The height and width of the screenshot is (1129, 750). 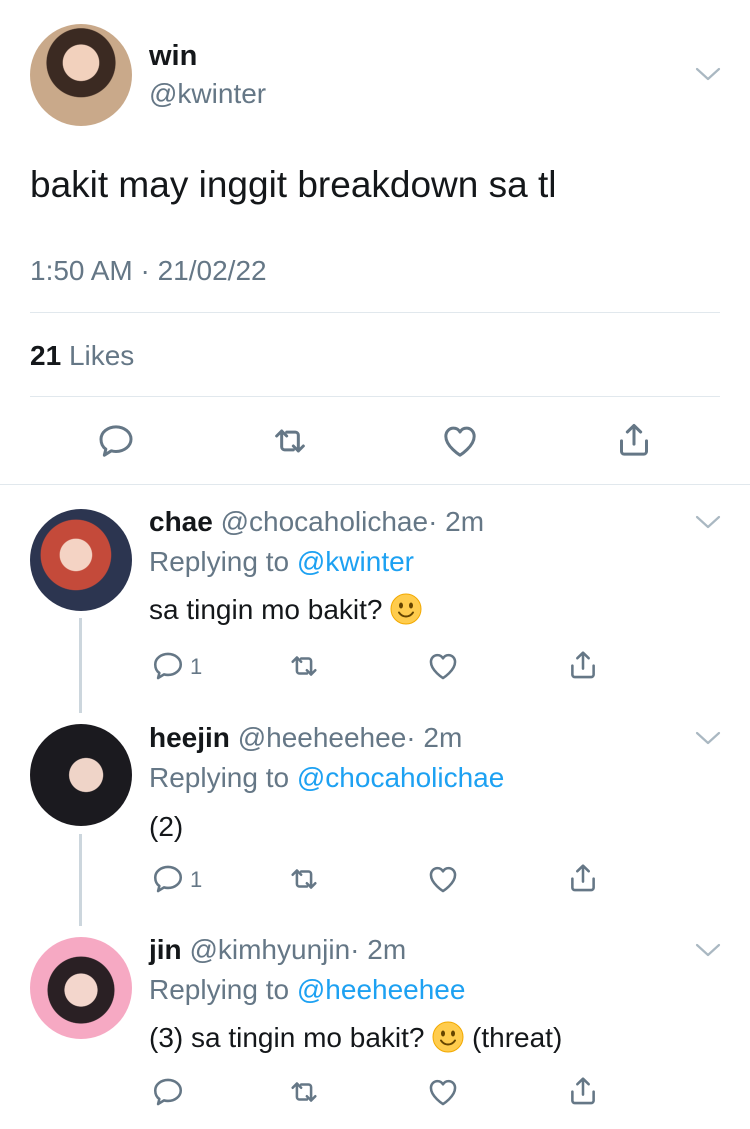 I want to click on reply-body-end: (threat), so click(x=517, y=1037).